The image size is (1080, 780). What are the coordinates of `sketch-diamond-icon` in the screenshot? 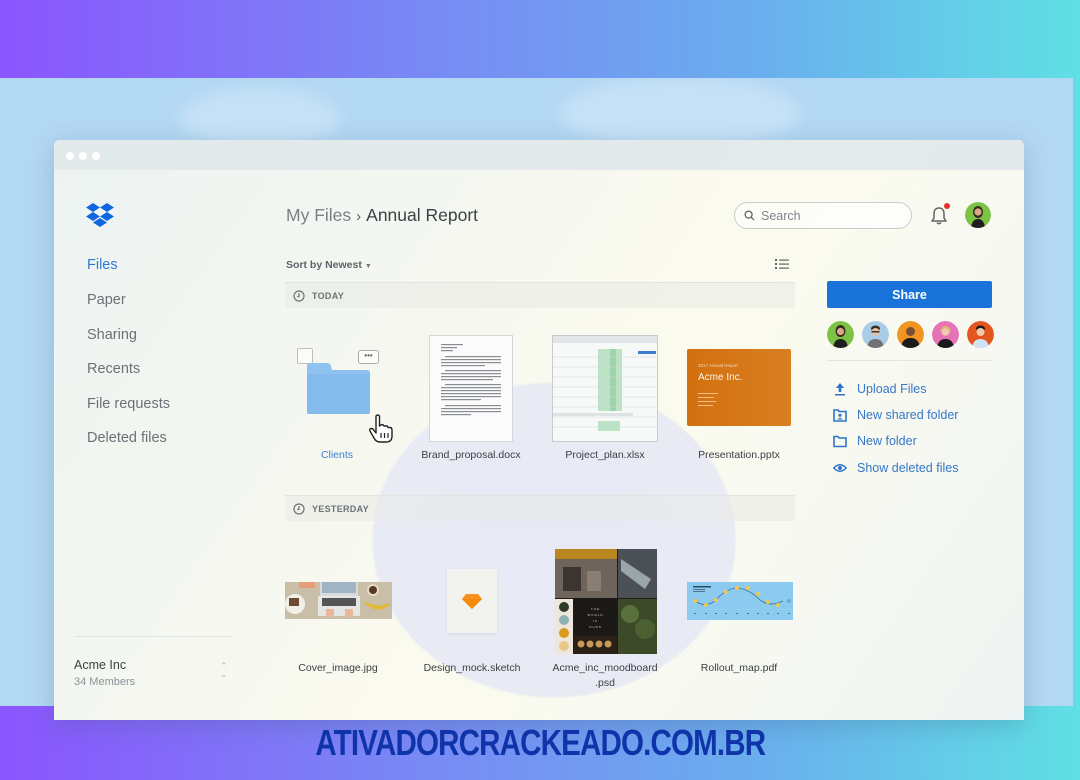 It's located at (472, 601).